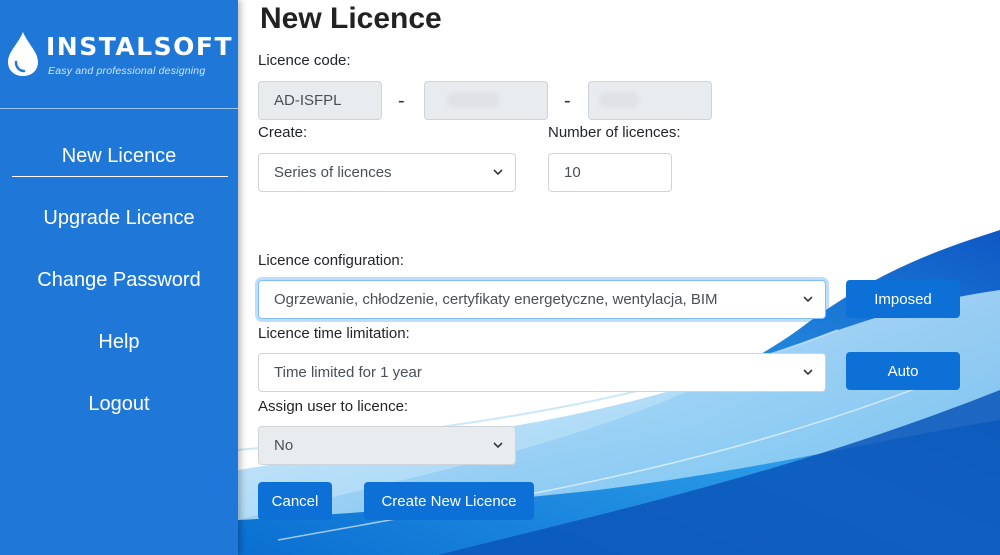 This screenshot has height=555, width=1000. Describe the element at coordinates (119, 108) in the screenshot. I see `sidebar-divider` at that location.